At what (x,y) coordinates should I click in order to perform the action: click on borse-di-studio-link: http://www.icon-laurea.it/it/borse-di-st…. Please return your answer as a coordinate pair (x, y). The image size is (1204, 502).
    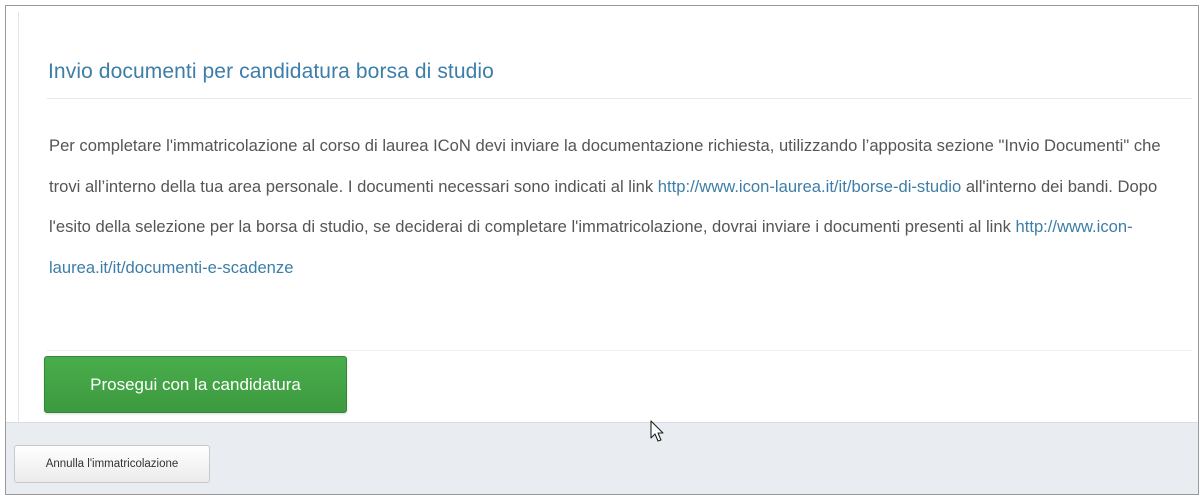
    Looking at the image, I should click on (809, 186).